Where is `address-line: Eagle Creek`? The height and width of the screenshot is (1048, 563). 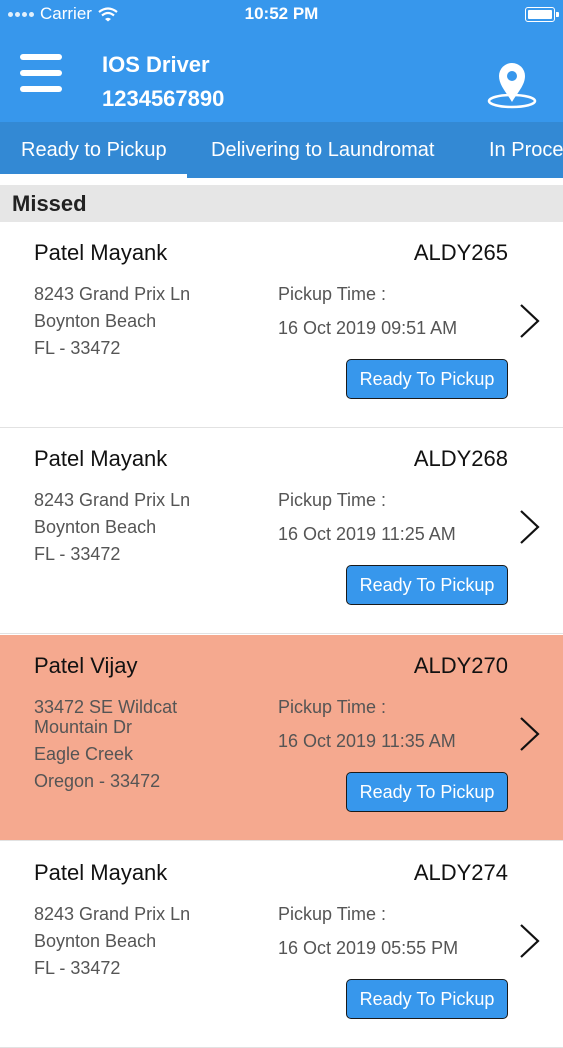
address-line: Eagle Creek is located at coordinates (84, 754).